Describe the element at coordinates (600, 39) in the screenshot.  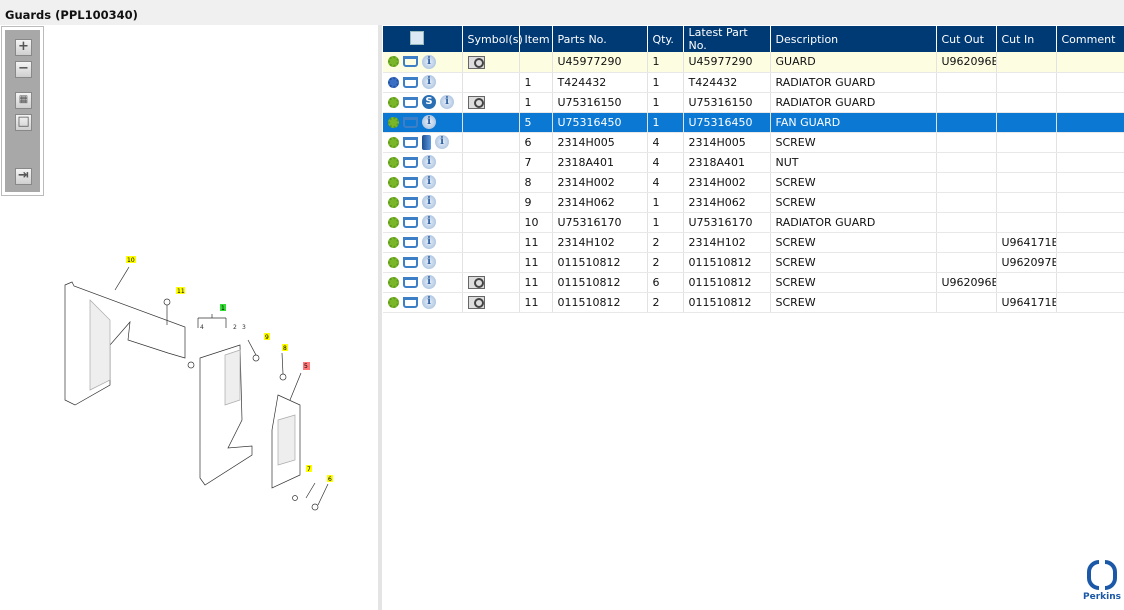
I see `column-header: Parts No.` at that location.